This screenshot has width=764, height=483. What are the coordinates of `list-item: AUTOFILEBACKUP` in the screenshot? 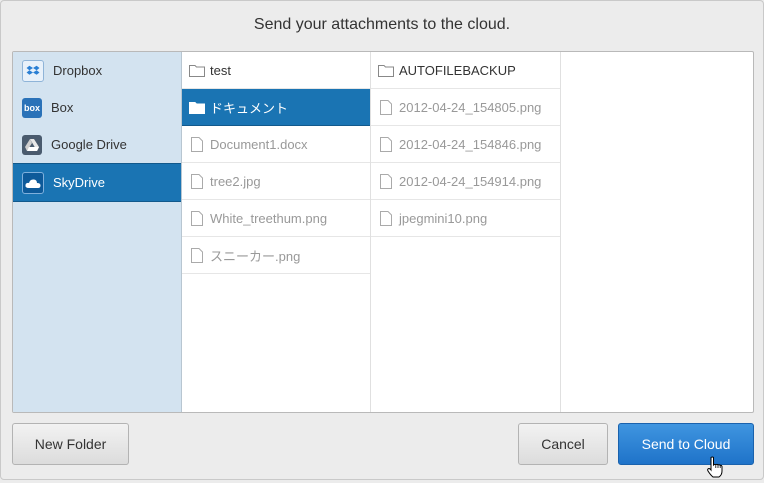 It's located at (465, 70).